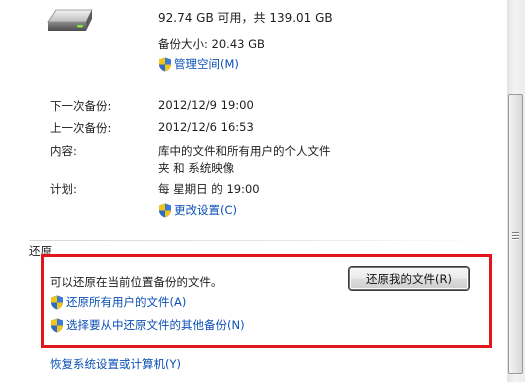 Image resolution: width=530 pixels, height=382 pixels. Describe the element at coordinates (211, 44) in the screenshot. I see `backup-size-text: 备份大小: 20.43 GB` at that location.